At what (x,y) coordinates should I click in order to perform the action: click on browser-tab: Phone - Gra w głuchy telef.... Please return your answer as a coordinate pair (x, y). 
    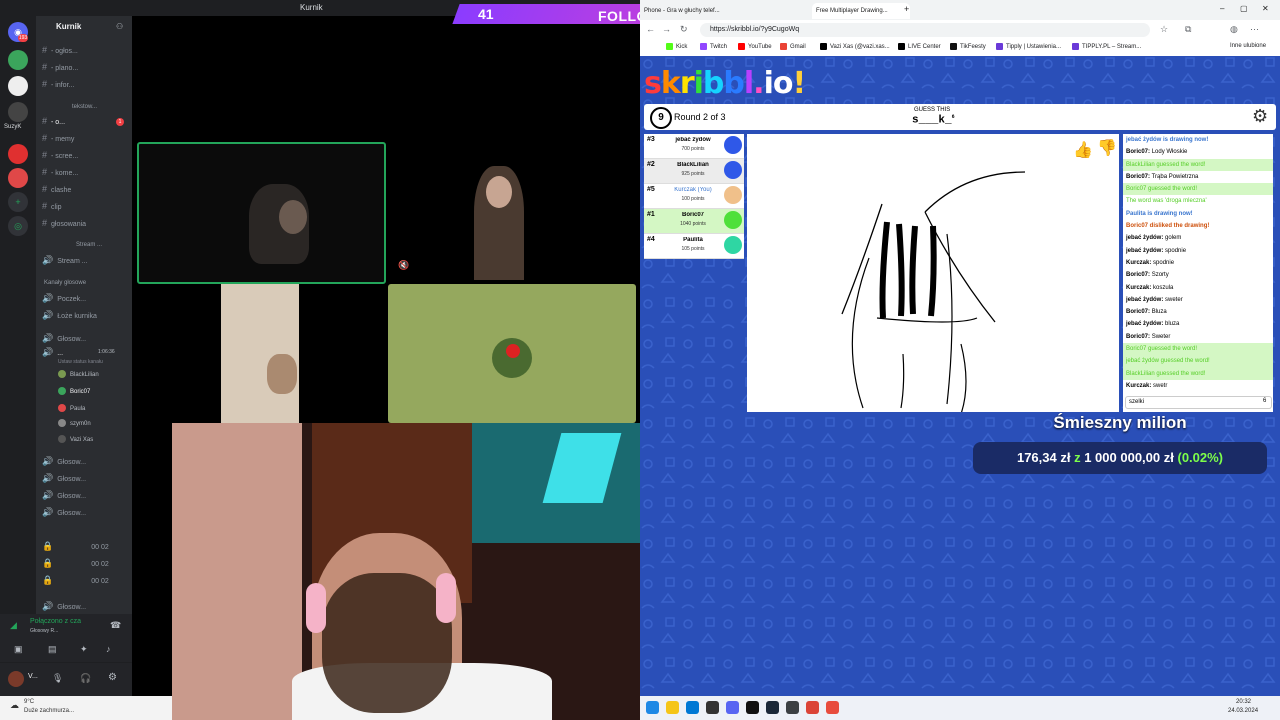
    Looking at the image, I should click on (694, 11).